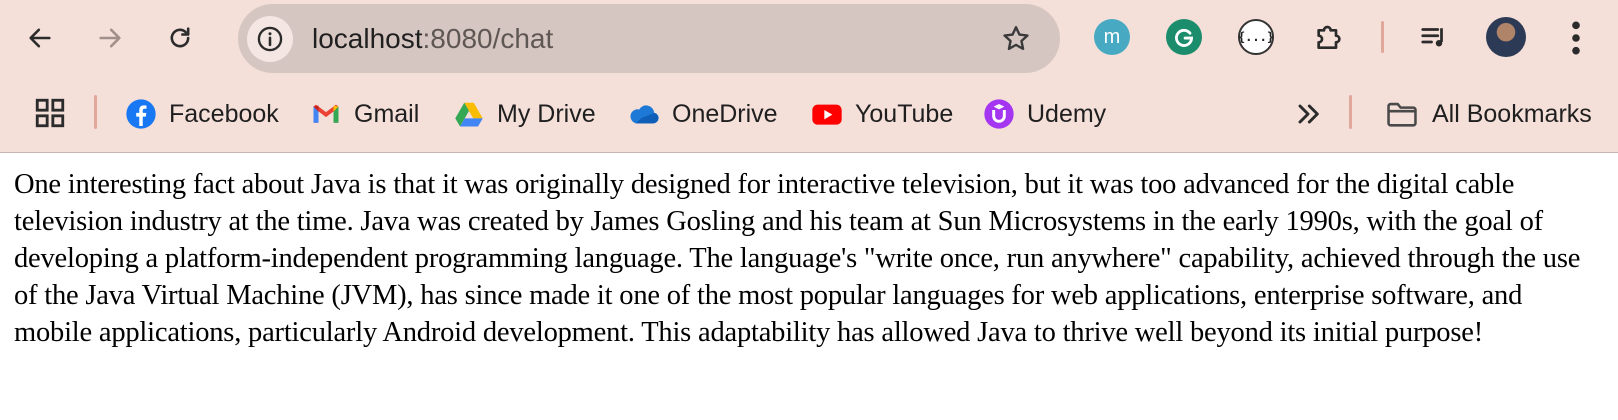  I want to click on url-path: :8080/chat, so click(488, 38).